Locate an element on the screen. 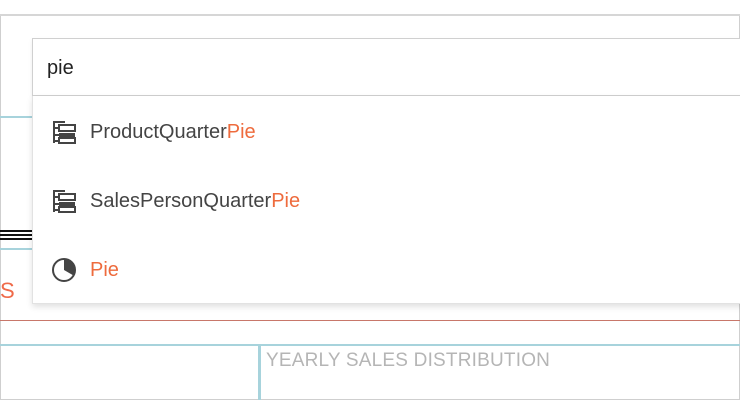  partial-red-text: S is located at coordinates (7, 290).